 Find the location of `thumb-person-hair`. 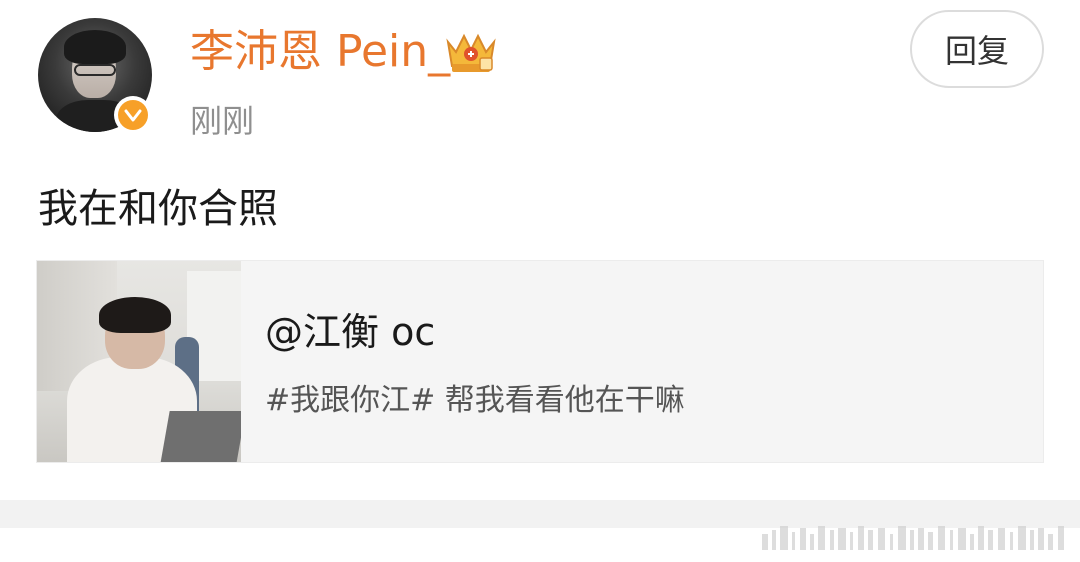

thumb-person-hair is located at coordinates (135, 315).